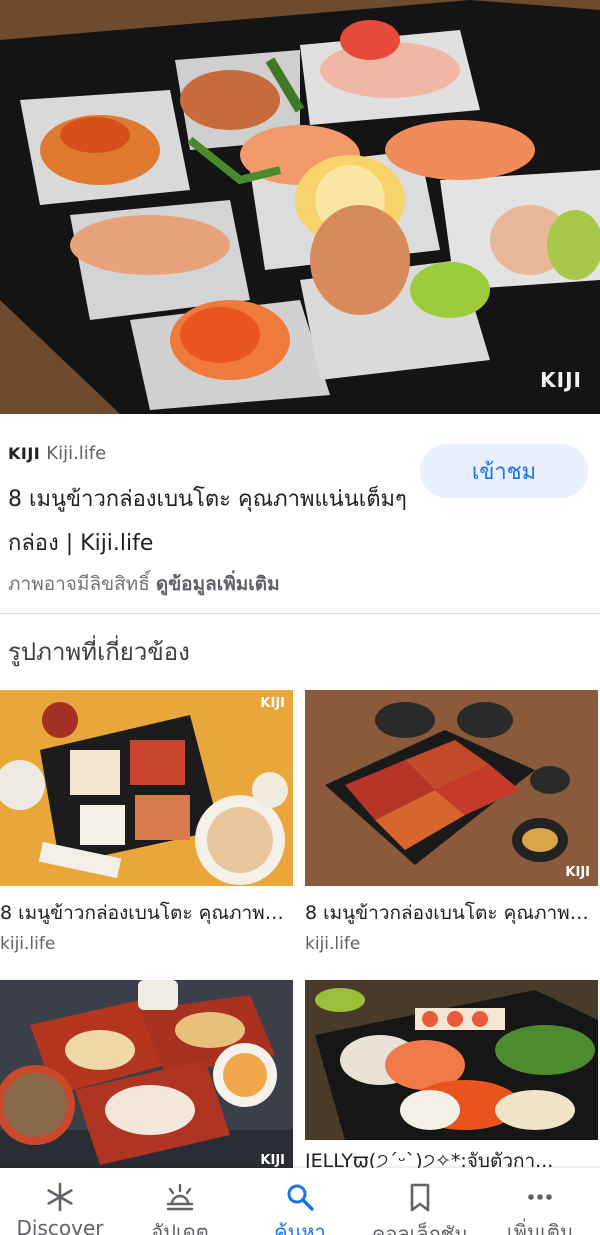  I want to click on source-row: KIJI Kiji.life, so click(57, 453).